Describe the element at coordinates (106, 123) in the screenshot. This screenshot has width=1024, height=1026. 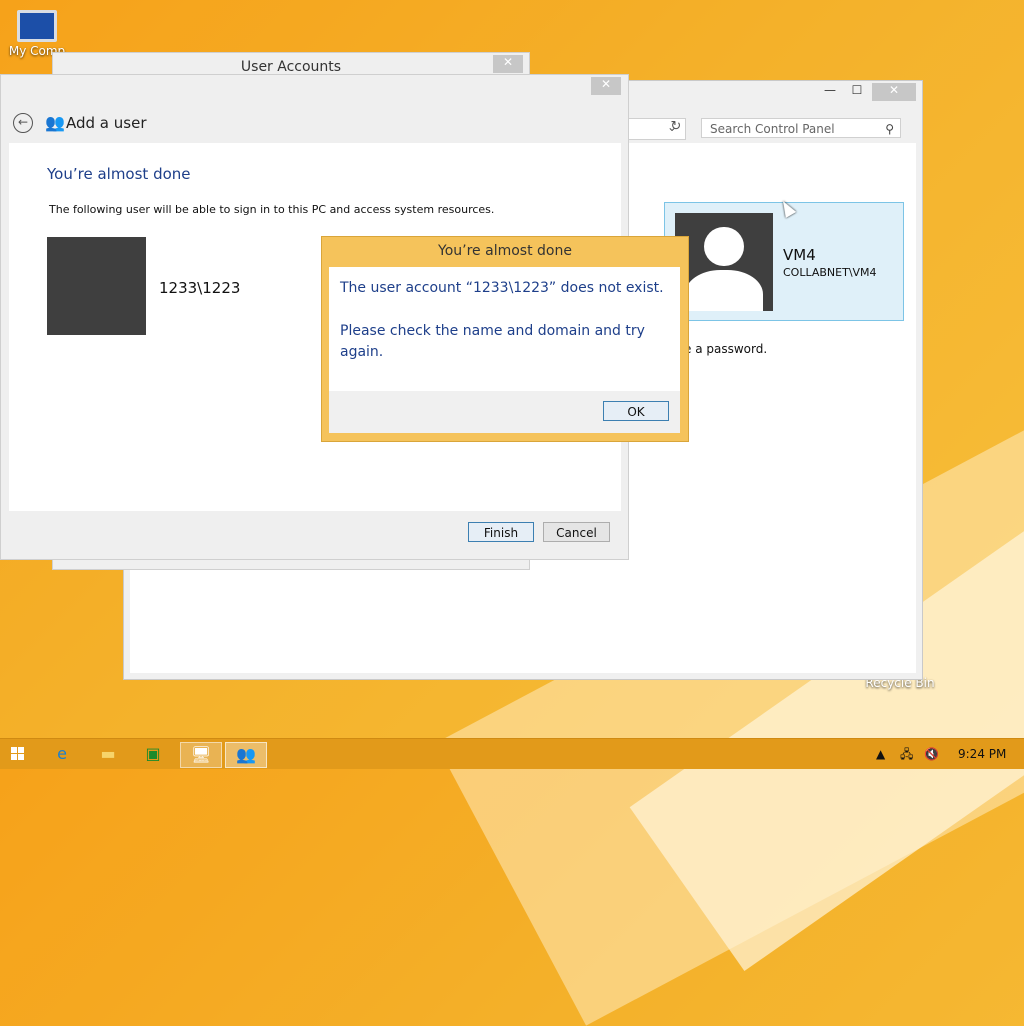
I see `page-title: Add a user` at that location.